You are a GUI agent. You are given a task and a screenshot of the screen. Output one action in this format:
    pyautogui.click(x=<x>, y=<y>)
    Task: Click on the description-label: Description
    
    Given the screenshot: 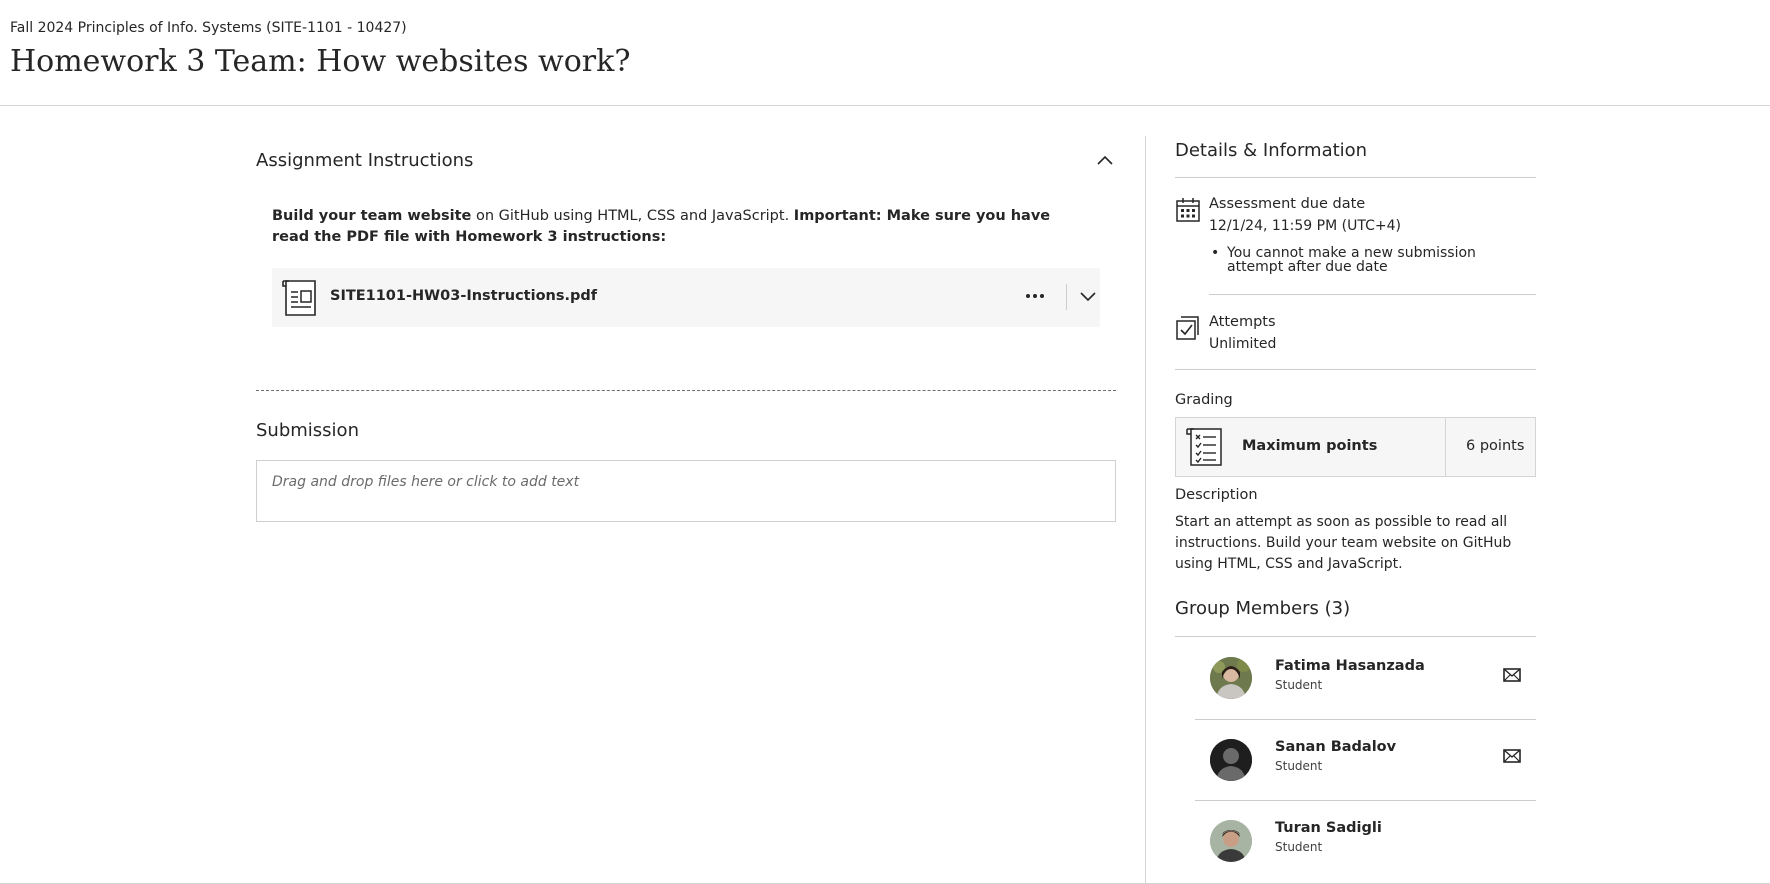 What is the action you would take?
    pyautogui.click(x=1216, y=495)
    